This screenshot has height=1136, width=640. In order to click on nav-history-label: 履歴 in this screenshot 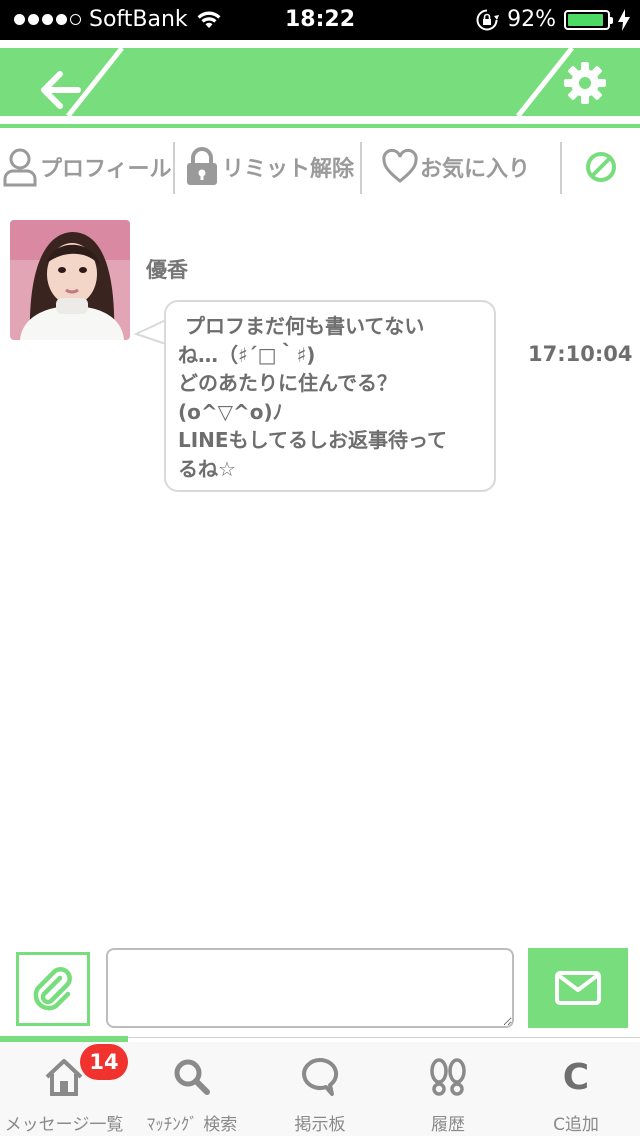, I will do `click(448, 1125)`.